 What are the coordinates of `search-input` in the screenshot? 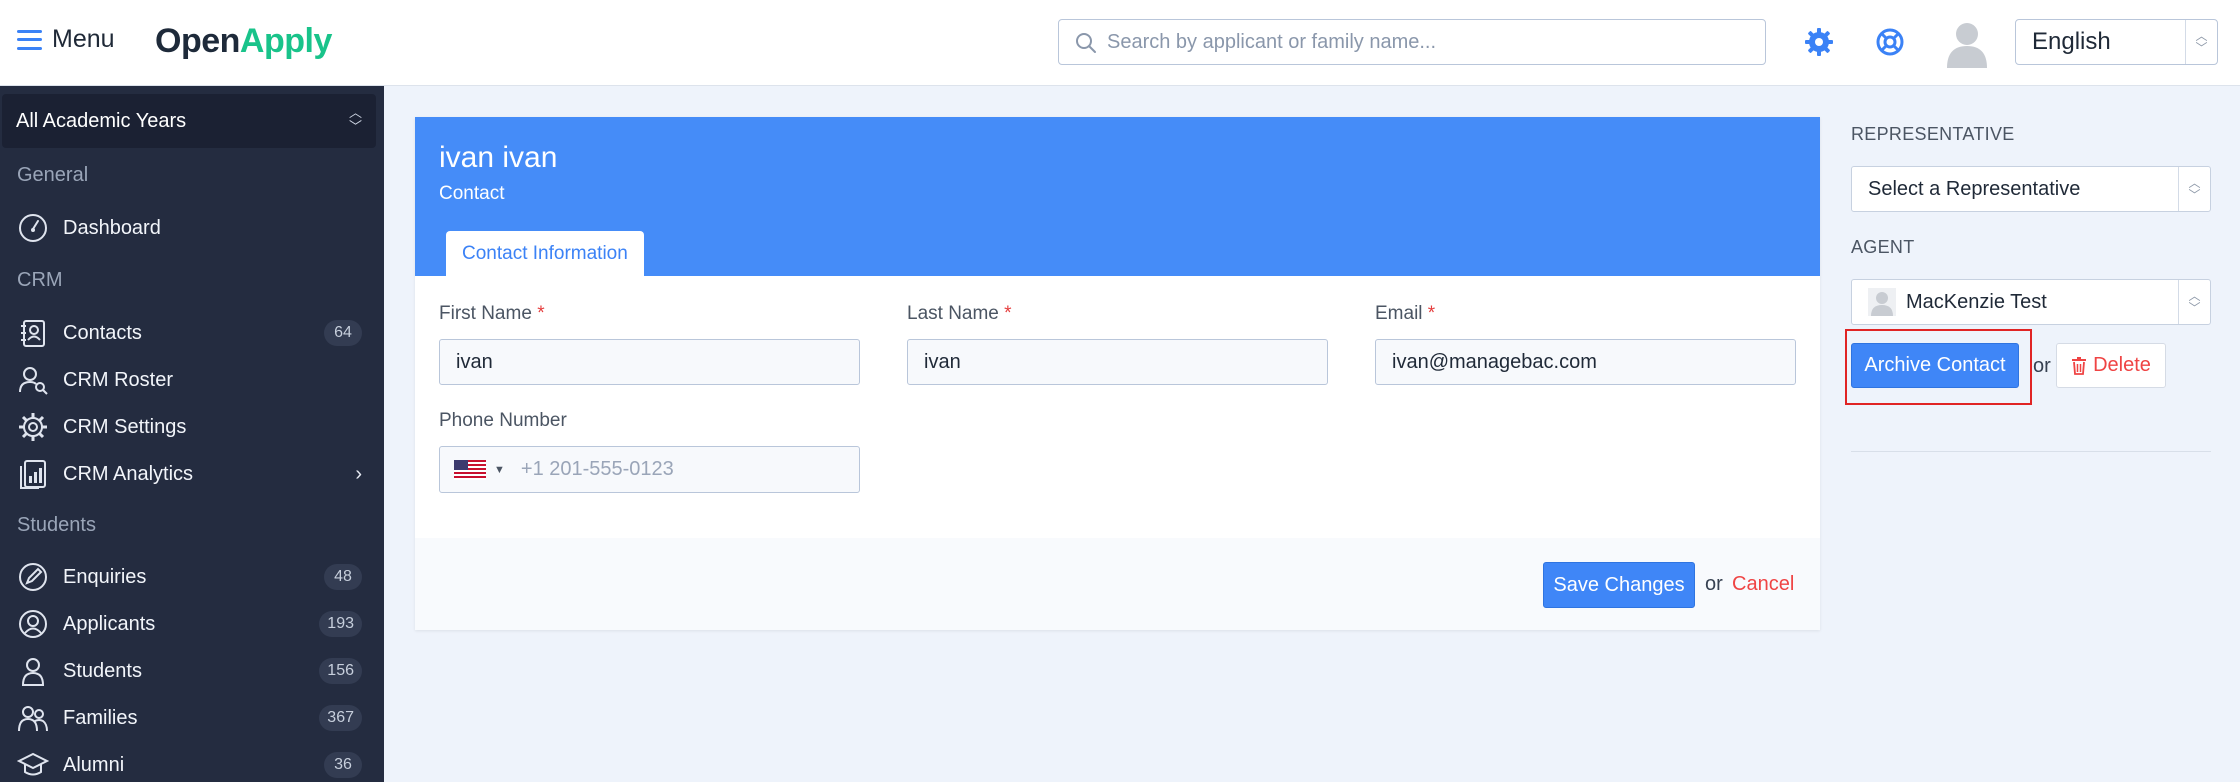 It's located at (1436, 42).